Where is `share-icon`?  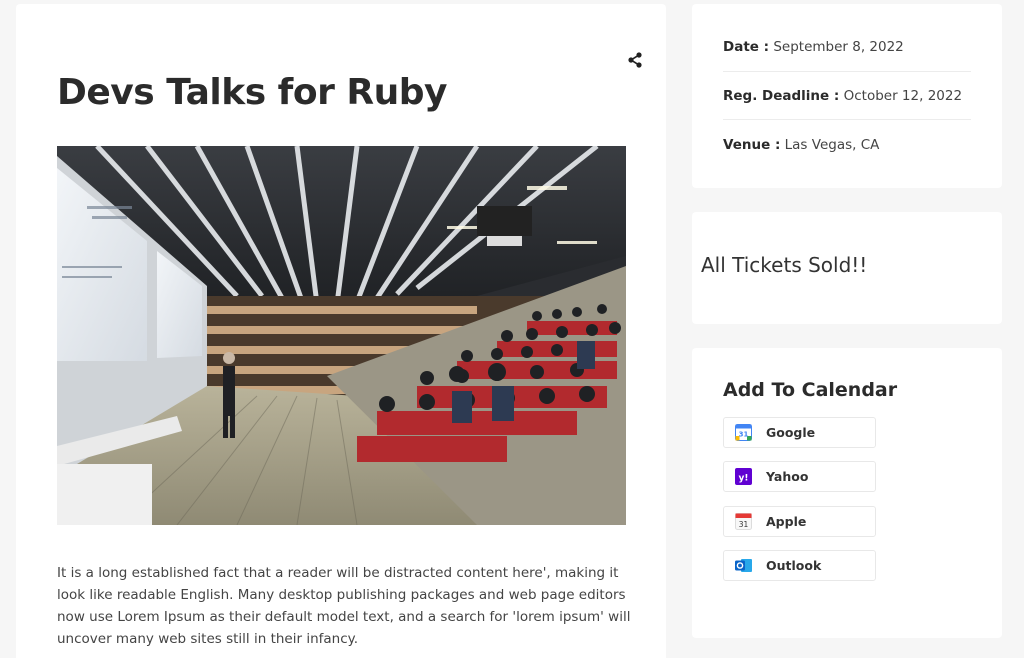 share-icon is located at coordinates (635, 60).